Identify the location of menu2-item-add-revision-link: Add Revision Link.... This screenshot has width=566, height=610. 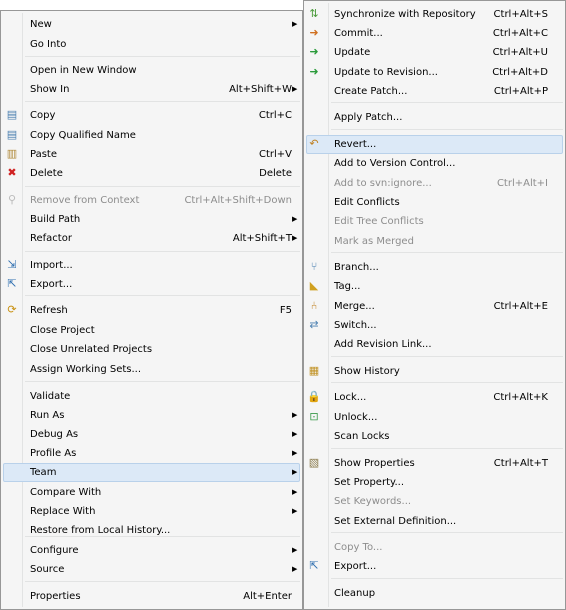
(434, 344).